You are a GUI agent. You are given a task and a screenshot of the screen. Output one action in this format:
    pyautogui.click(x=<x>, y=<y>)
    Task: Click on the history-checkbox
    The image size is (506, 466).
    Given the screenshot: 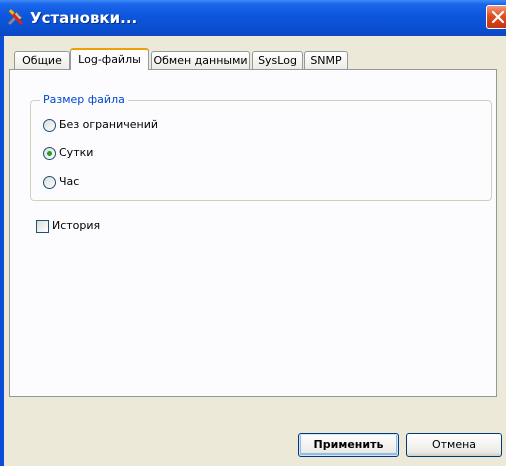 What is the action you would take?
    pyautogui.click(x=42, y=226)
    